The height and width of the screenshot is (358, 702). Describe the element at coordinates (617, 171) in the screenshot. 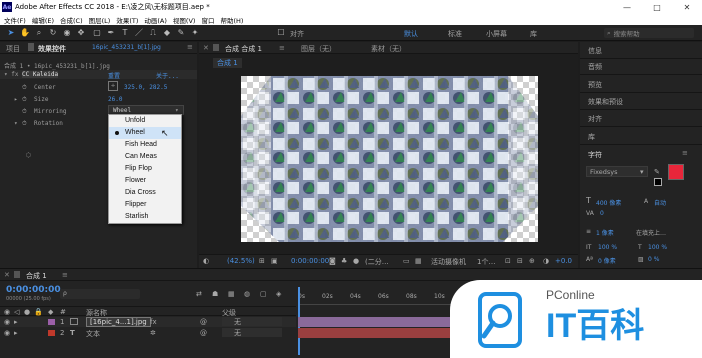

I see `font-family-select: Fixedsys ▾` at that location.